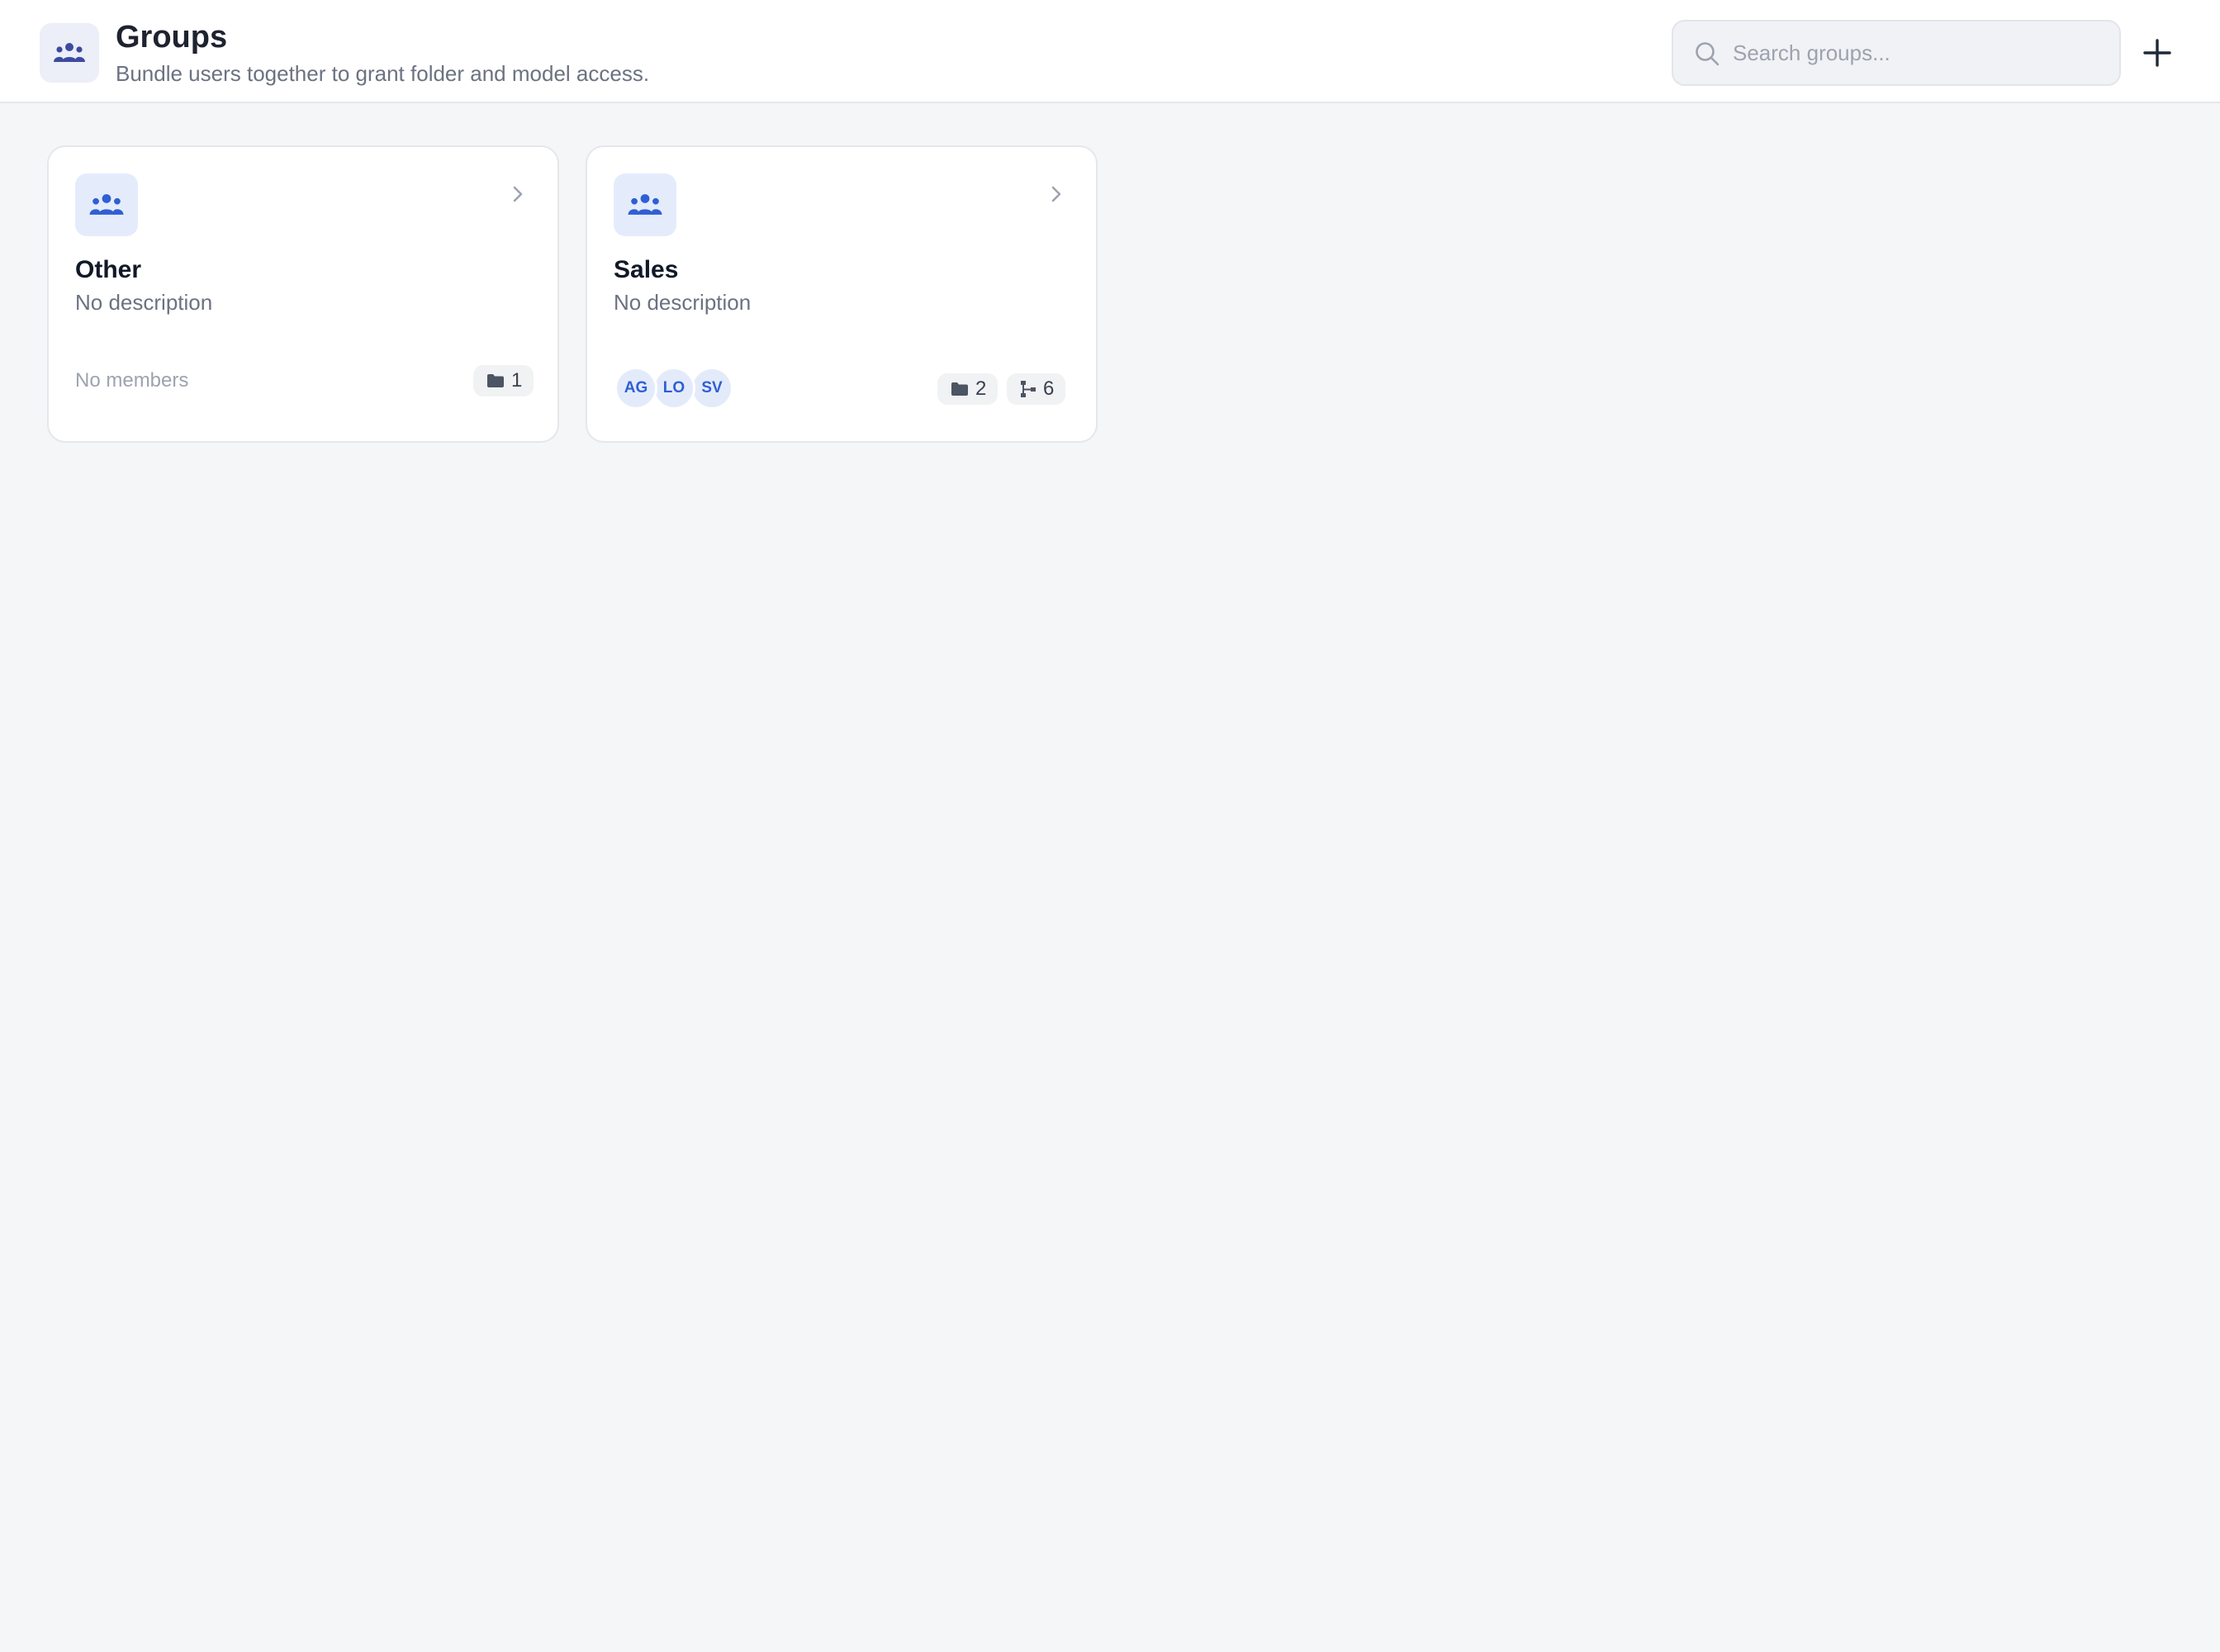 This screenshot has height=1652, width=2220. What do you see at coordinates (1708, 54) in the screenshot?
I see `search-icon` at bounding box center [1708, 54].